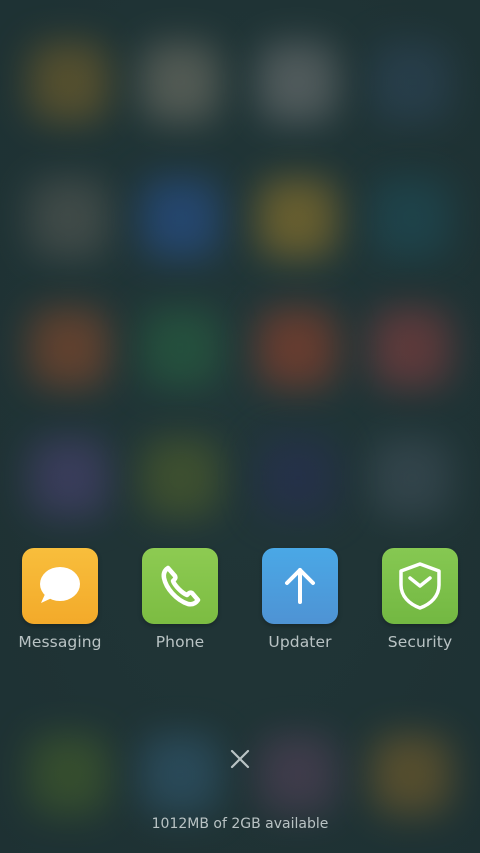 This screenshot has width=480, height=853. I want to click on security-app-icon, so click(420, 586).